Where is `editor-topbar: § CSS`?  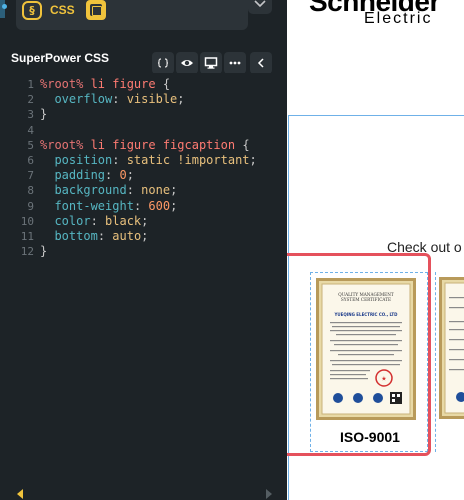 editor-topbar: § CSS is located at coordinates (143, 17).